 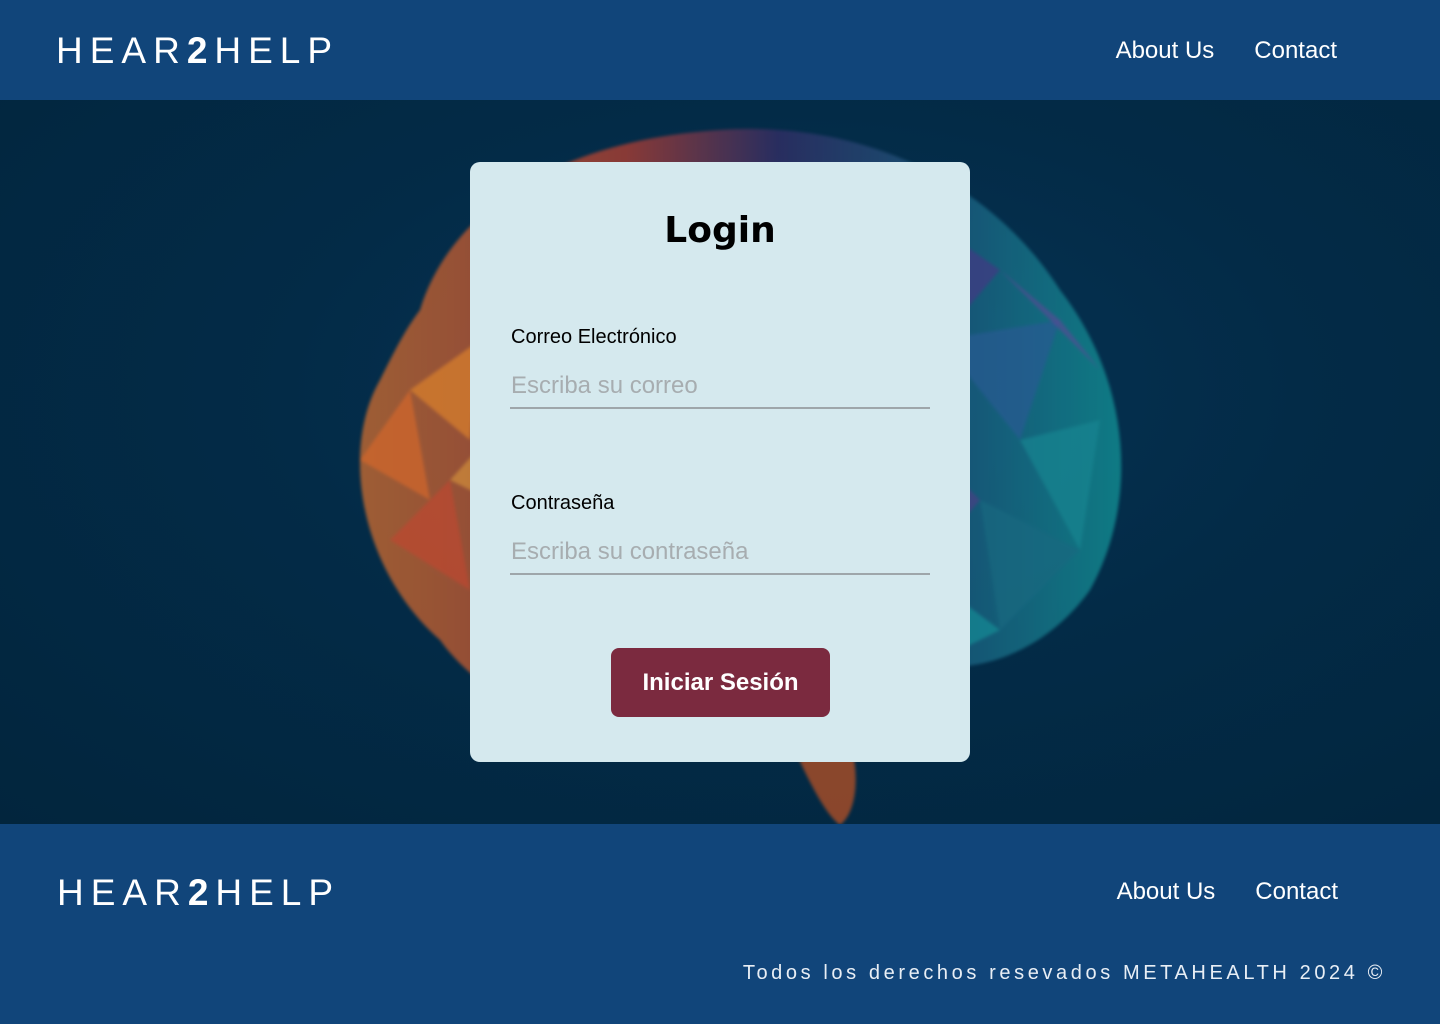 I want to click on nav-about-link: About Us, so click(x=1165, y=51).